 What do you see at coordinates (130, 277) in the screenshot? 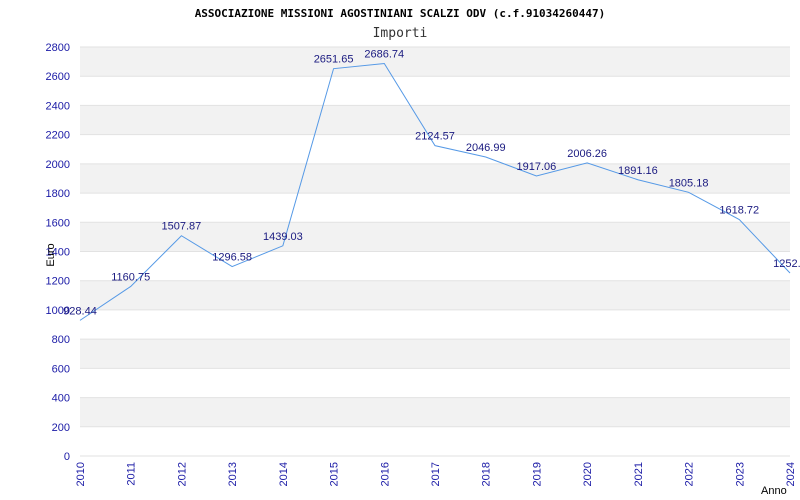
I see `data-label: 1160.75` at bounding box center [130, 277].